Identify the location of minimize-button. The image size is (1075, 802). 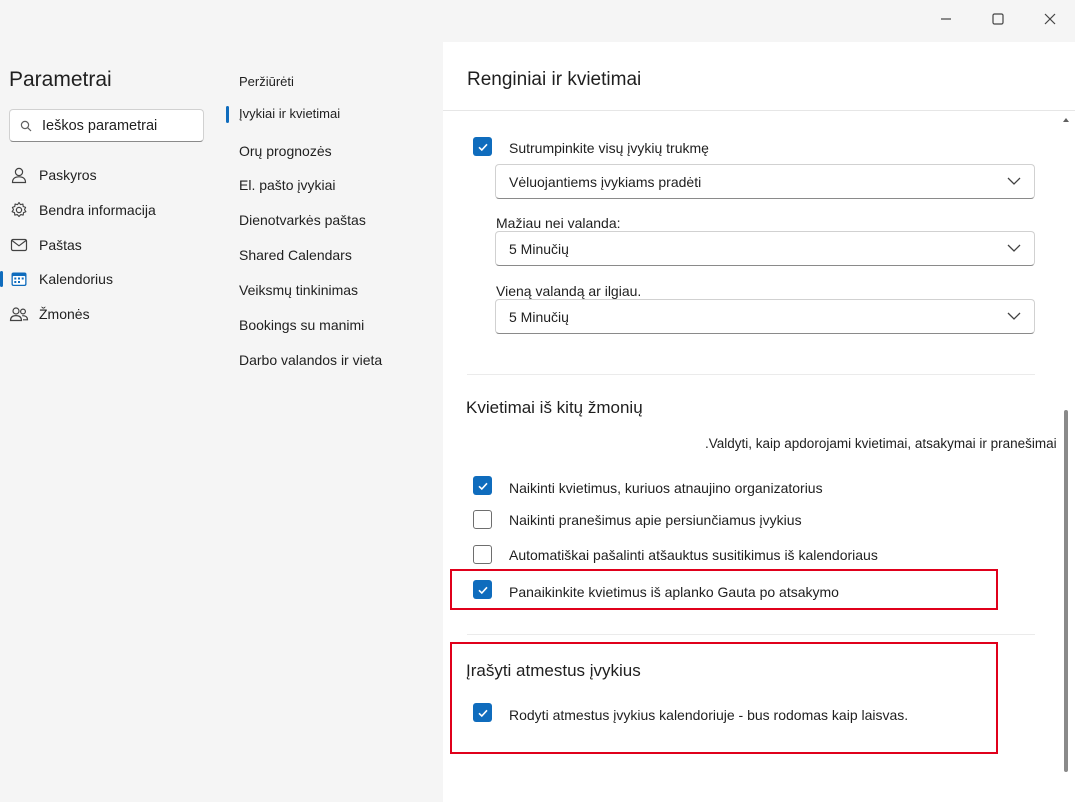
(946, 19).